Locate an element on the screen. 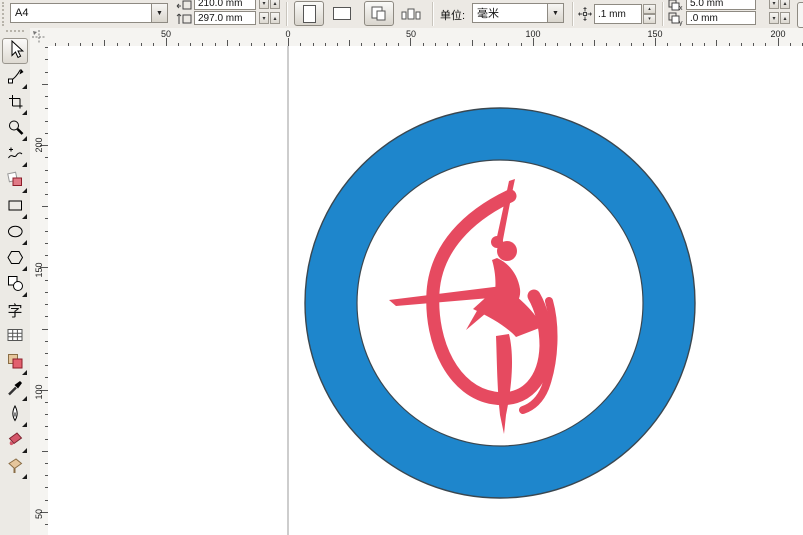 The width and height of the screenshot is (803, 535). all-pages-icon is located at coordinates (378, 13).